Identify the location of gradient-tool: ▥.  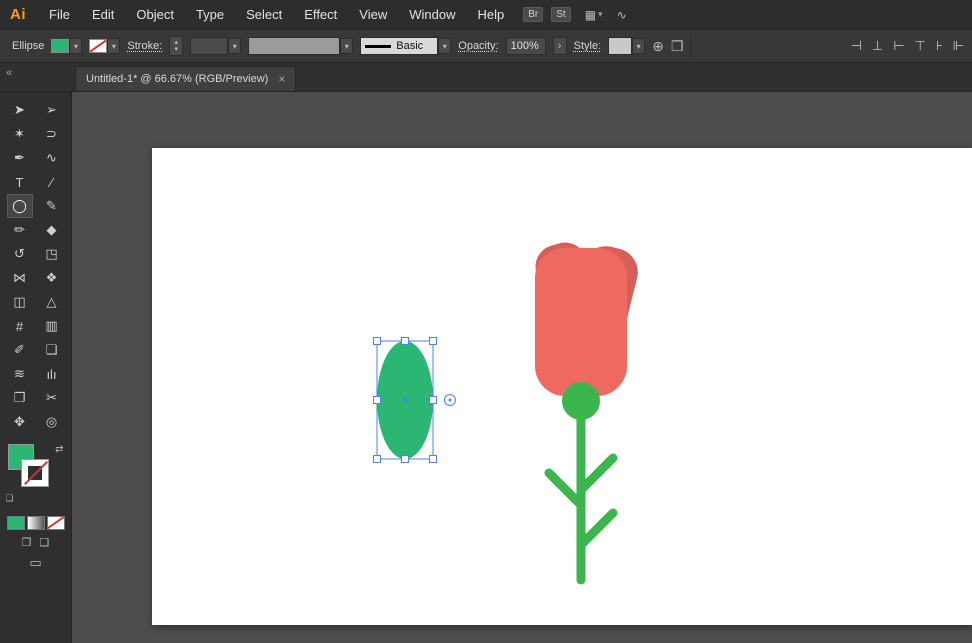
(52, 326).